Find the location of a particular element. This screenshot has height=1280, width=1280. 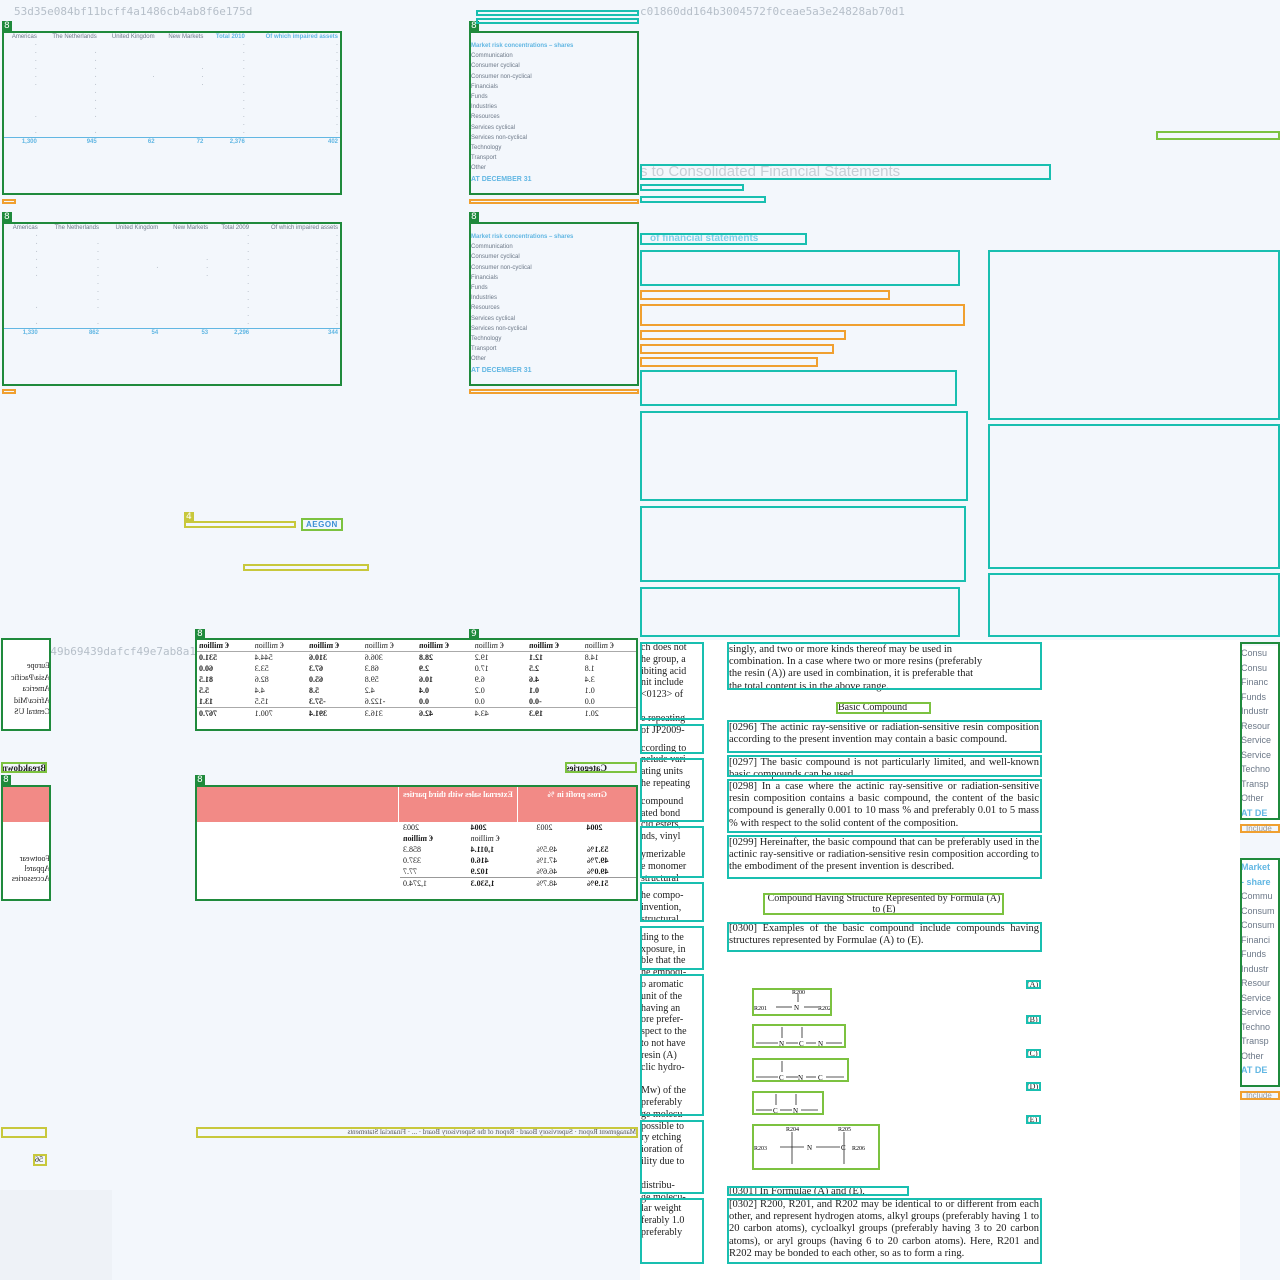

aegon-logo: AEGON is located at coordinates (322, 524).